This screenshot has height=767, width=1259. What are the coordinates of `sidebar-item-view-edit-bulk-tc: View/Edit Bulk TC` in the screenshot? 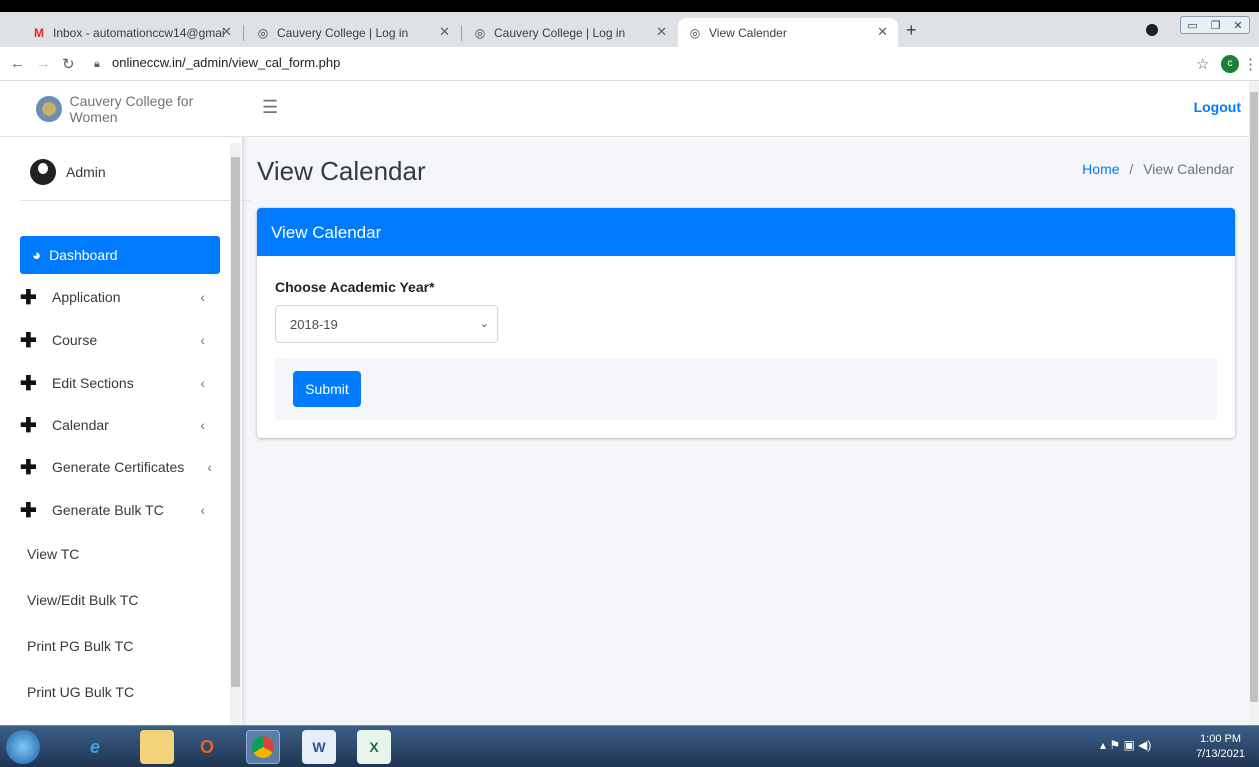 It's located at (127, 600).